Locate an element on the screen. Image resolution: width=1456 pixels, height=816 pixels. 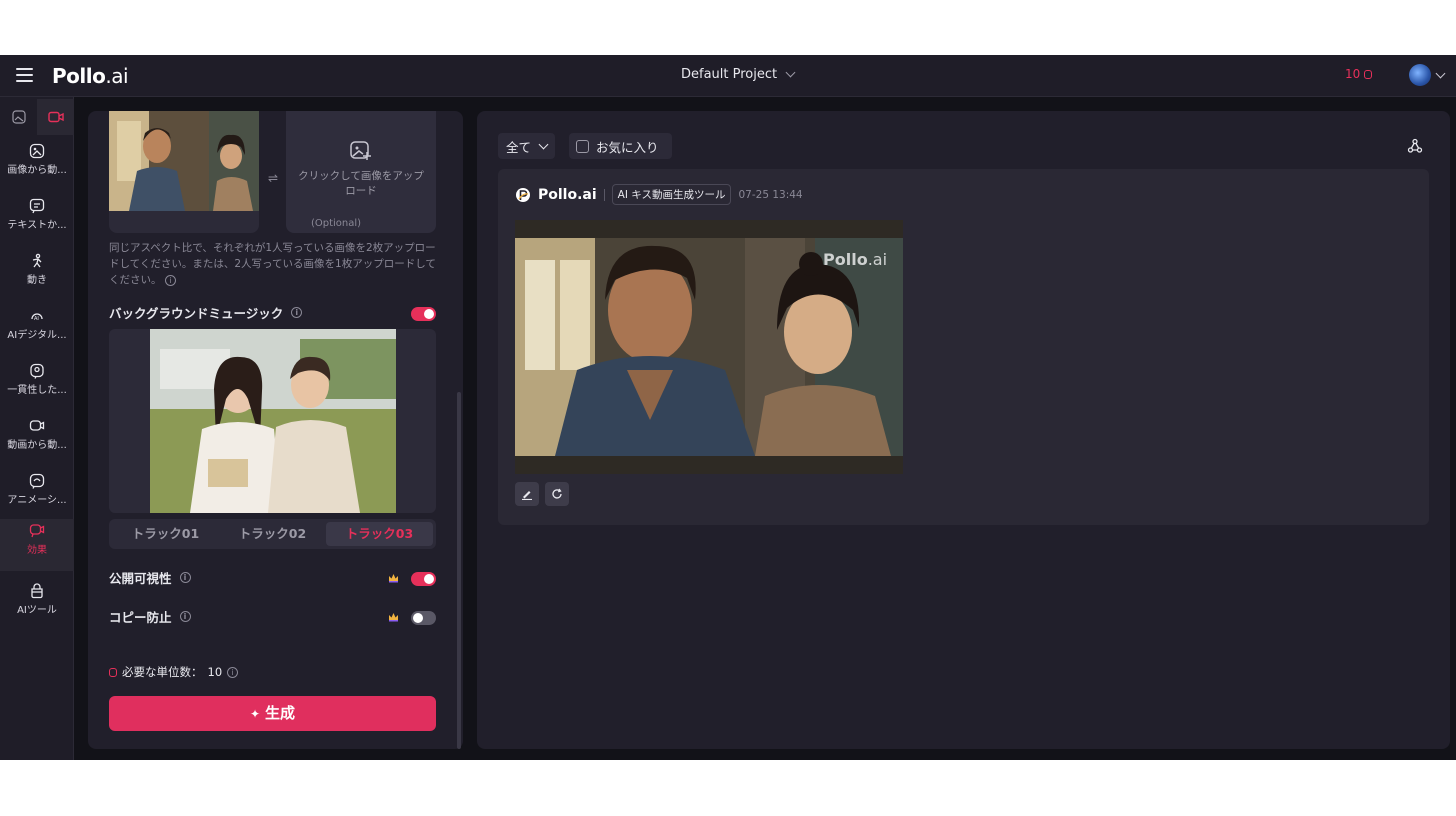
bgm-toggle is located at coordinates (423, 314).